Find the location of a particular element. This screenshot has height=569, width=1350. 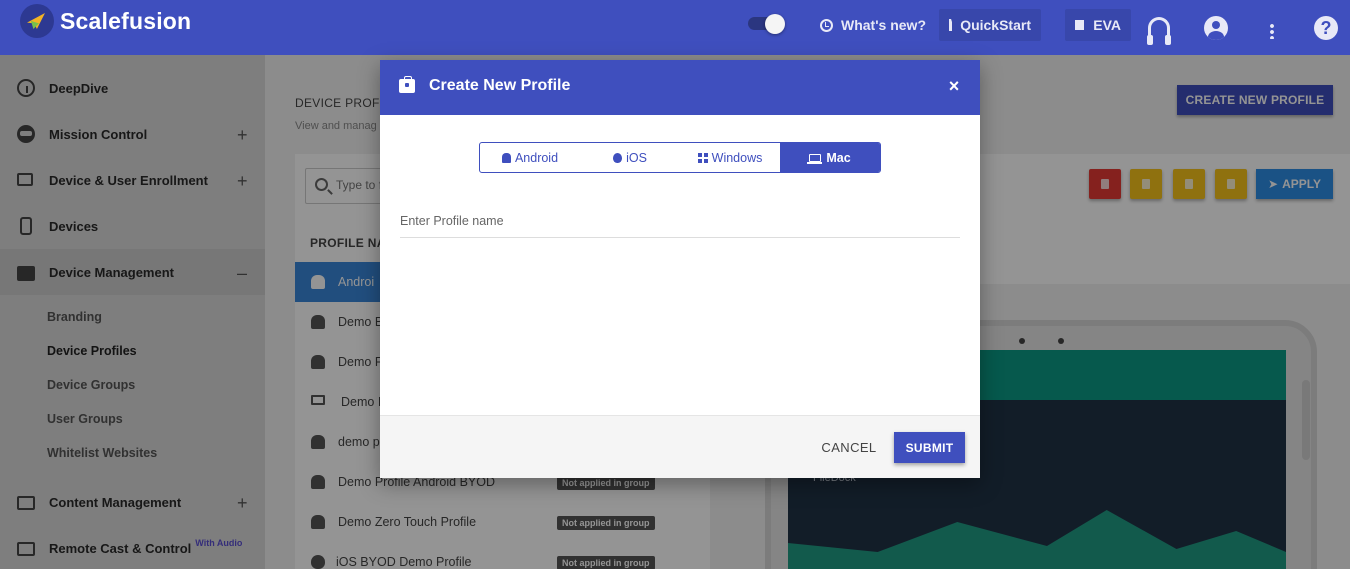

toggle-knob is located at coordinates (775, 24).